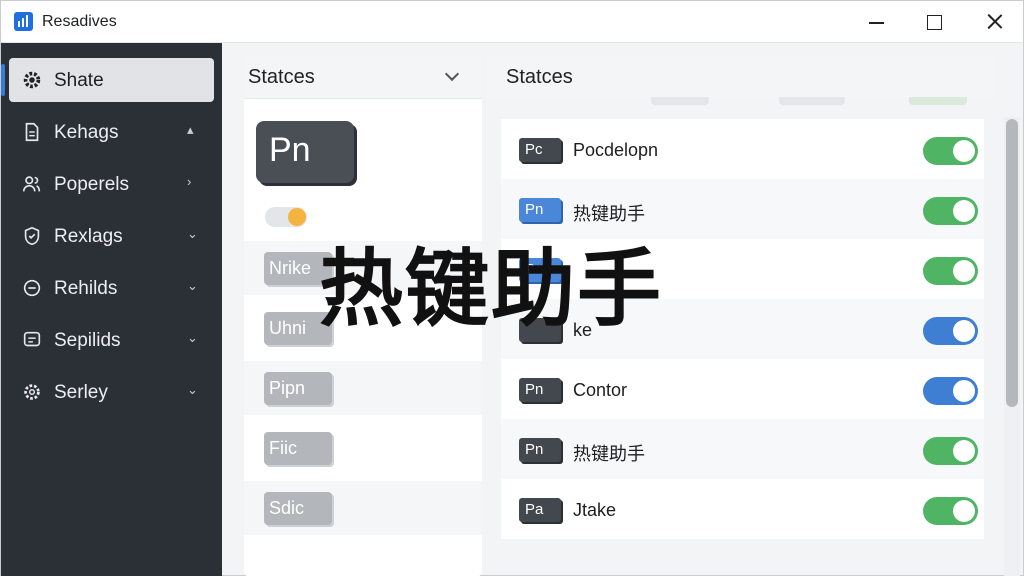  What do you see at coordinates (32, 184) in the screenshot?
I see `users-icon` at bounding box center [32, 184].